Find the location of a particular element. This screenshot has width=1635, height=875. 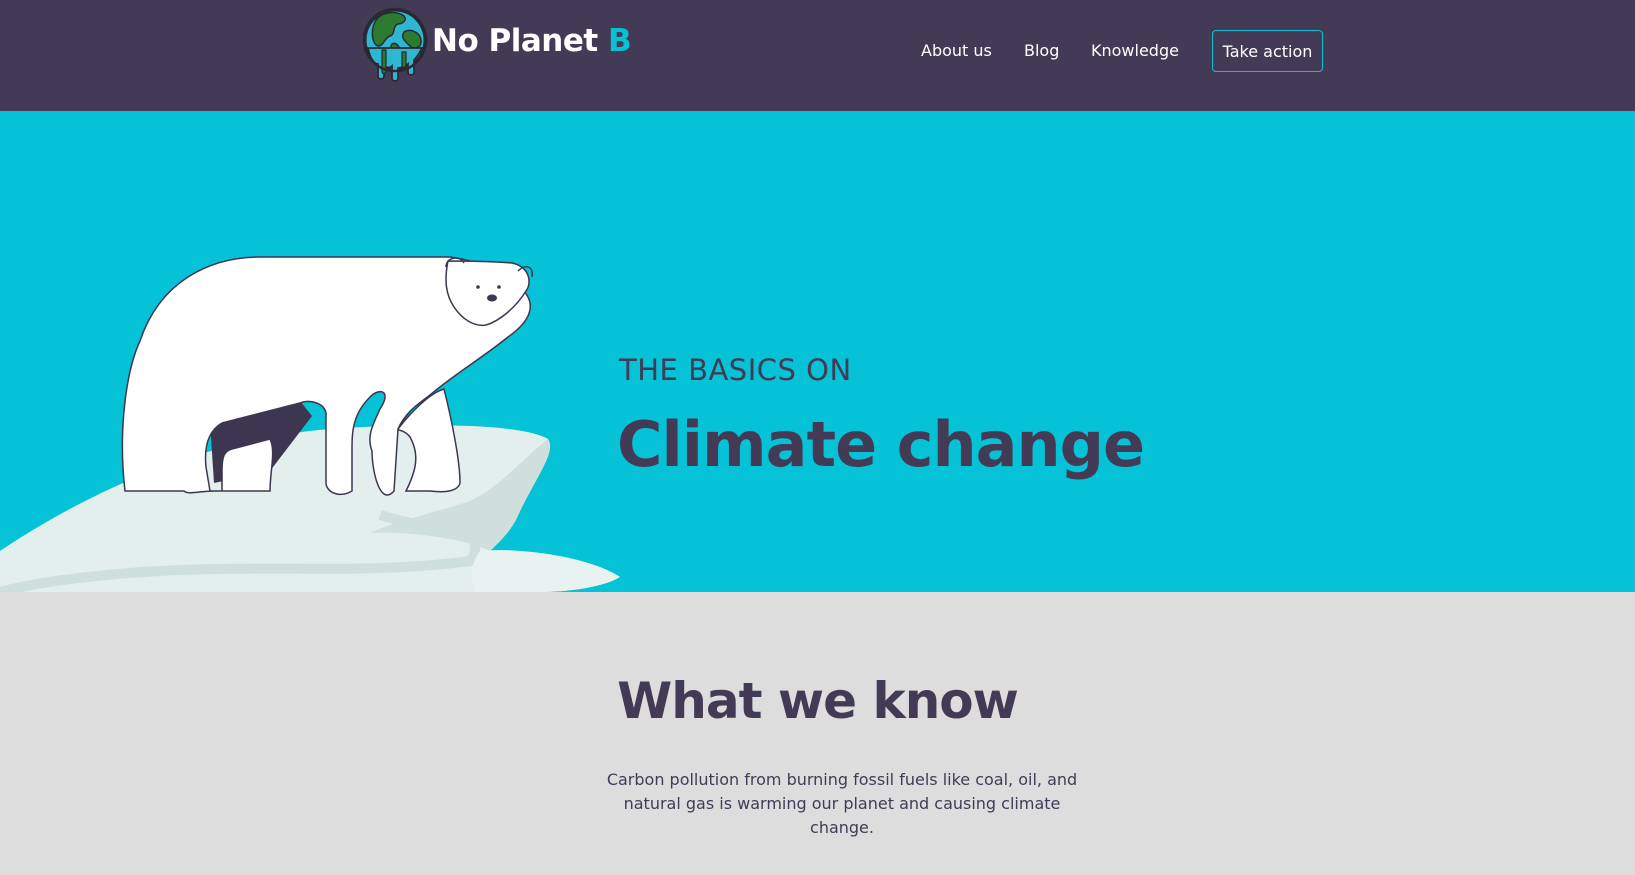

hero-title: Climate change is located at coordinates (881, 444).